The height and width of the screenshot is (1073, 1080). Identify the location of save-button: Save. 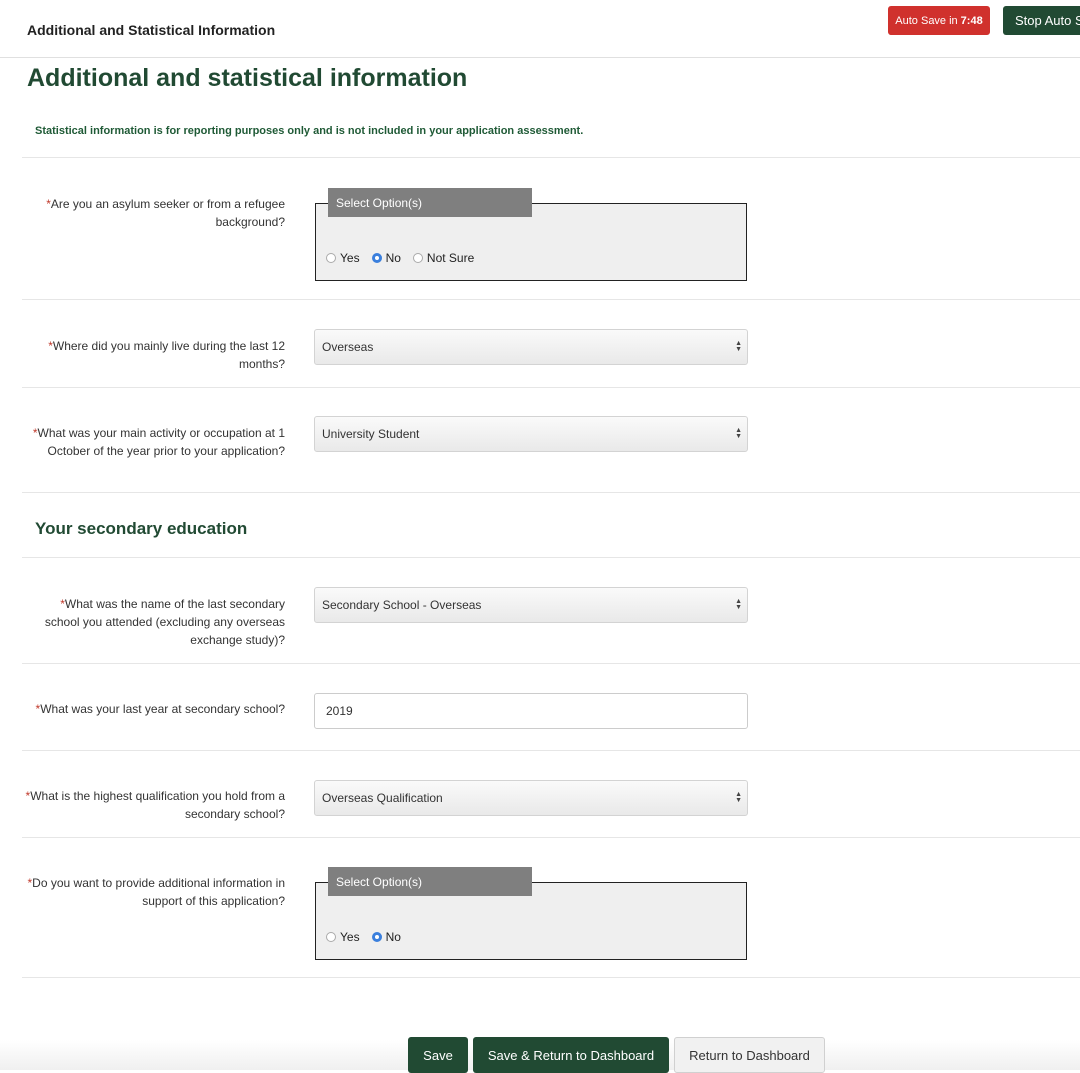
(438, 1055).